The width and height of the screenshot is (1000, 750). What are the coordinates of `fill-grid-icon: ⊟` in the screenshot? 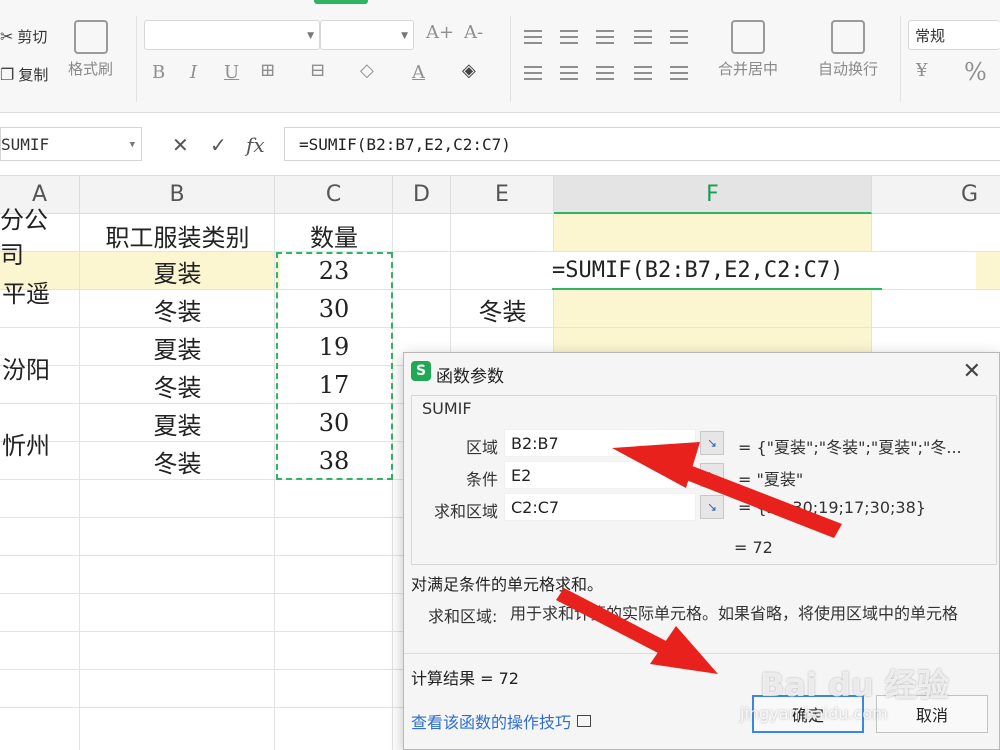 It's located at (317, 70).